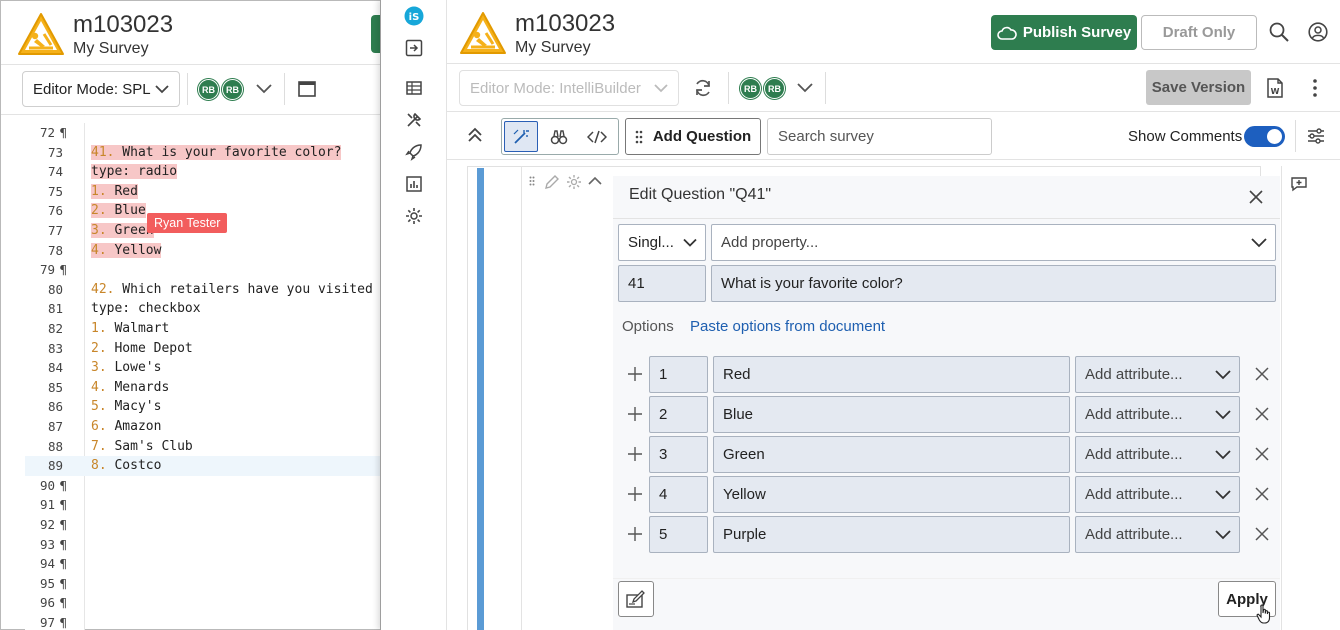 This screenshot has width=1340, height=630. What do you see at coordinates (678, 454) in the screenshot?
I see `option-code-input: 3` at bounding box center [678, 454].